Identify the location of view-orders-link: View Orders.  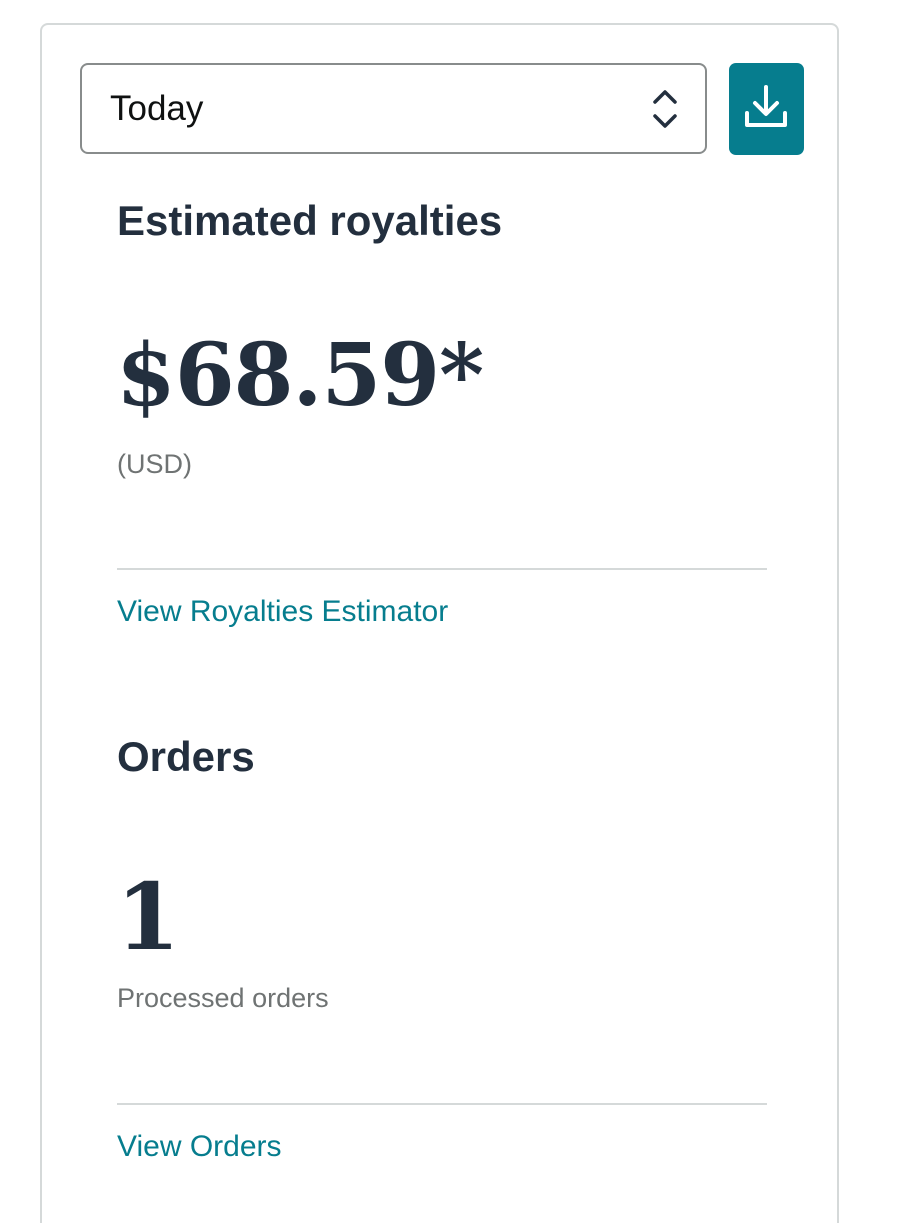
(199, 1147).